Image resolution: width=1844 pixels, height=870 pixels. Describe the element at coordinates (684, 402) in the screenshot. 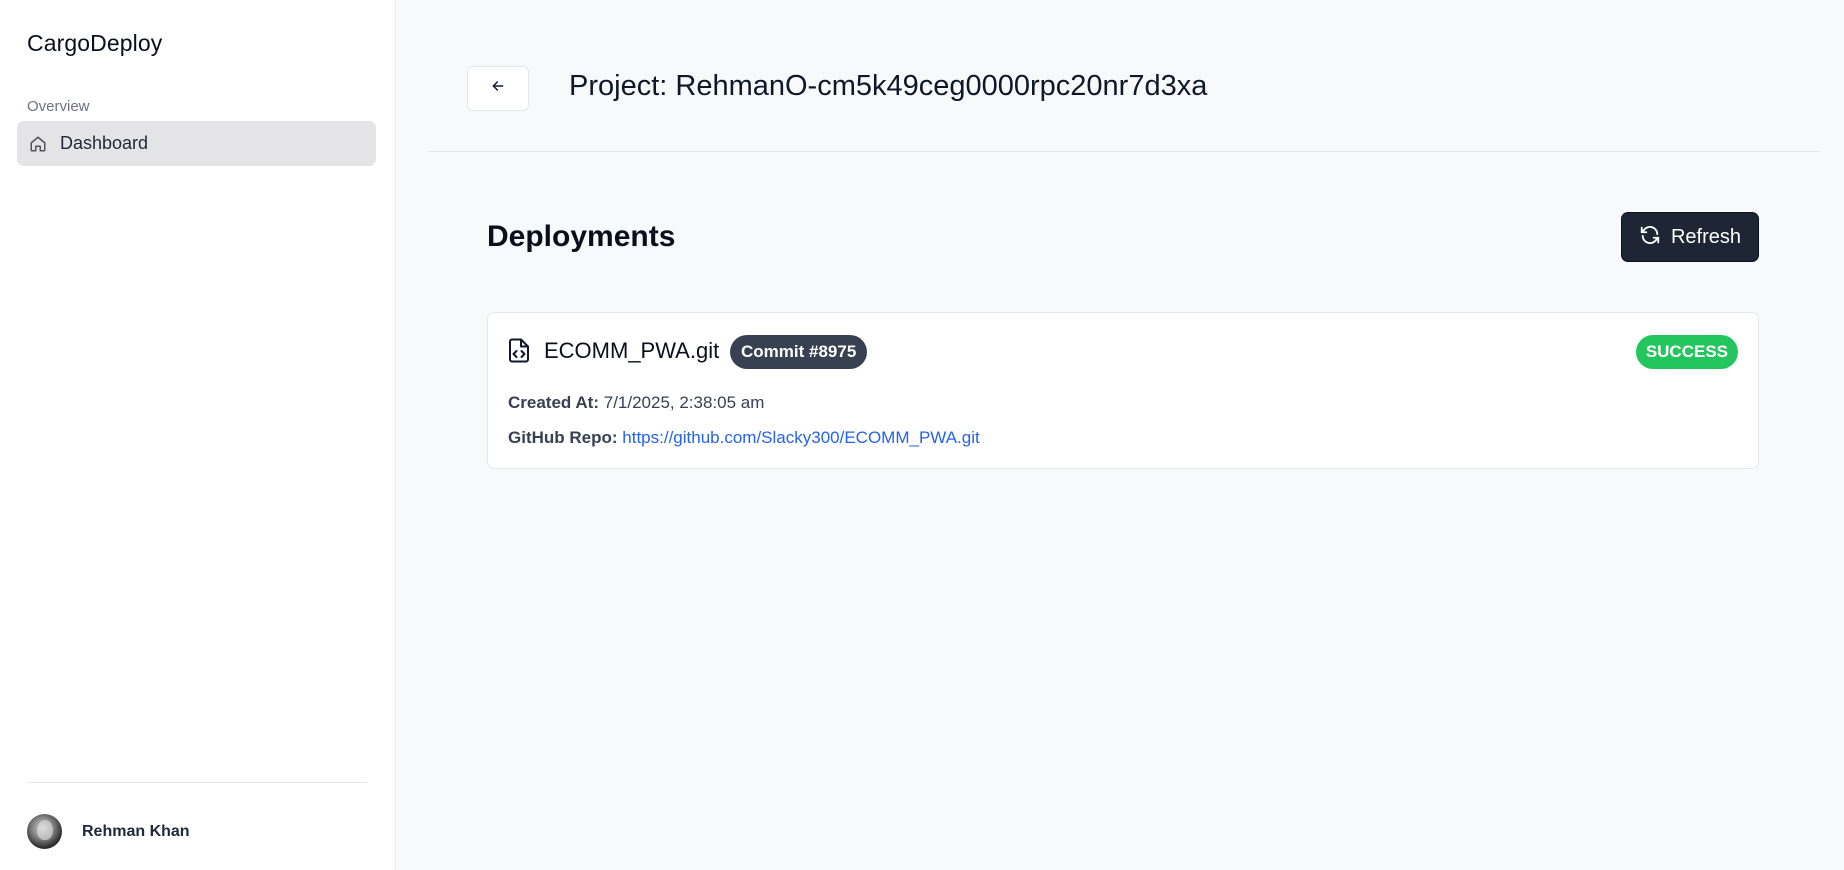

I see `created-at-value: 7/1/2025, 2:38:05 am` at that location.